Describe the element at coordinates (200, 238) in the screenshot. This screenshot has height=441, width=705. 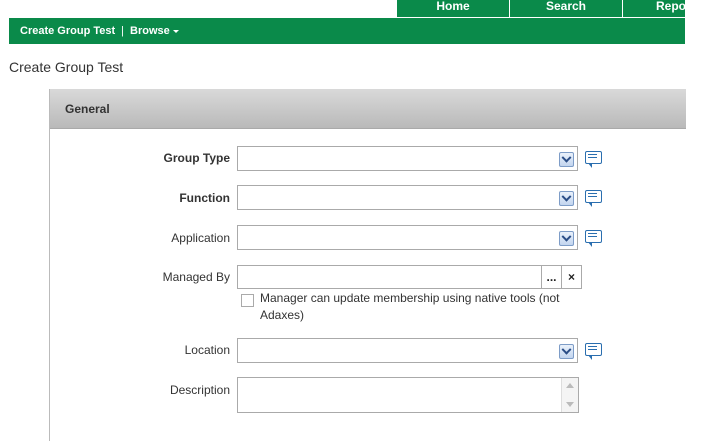
I see `application-label: Application` at that location.